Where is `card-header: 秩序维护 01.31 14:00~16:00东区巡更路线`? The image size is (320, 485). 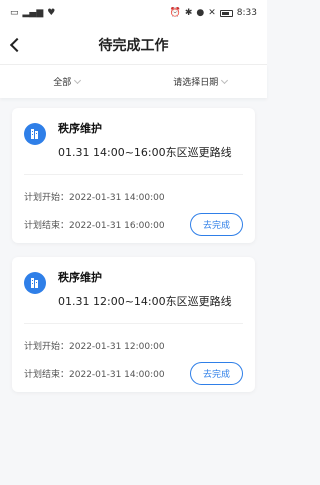
card-header: 秩序维护 01.31 14:00~16:00东区巡更路线 is located at coordinates (133, 140).